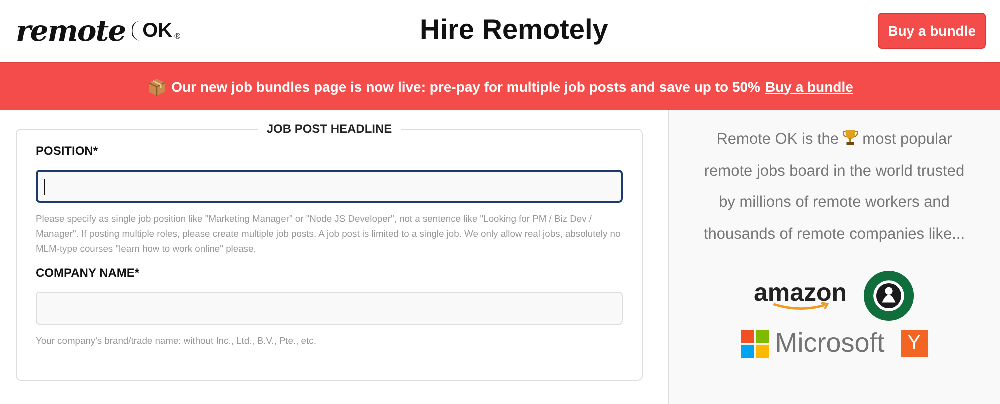 This screenshot has height=404, width=1000. Describe the element at coordinates (329, 186) in the screenshot. I see `input-field` at that location.